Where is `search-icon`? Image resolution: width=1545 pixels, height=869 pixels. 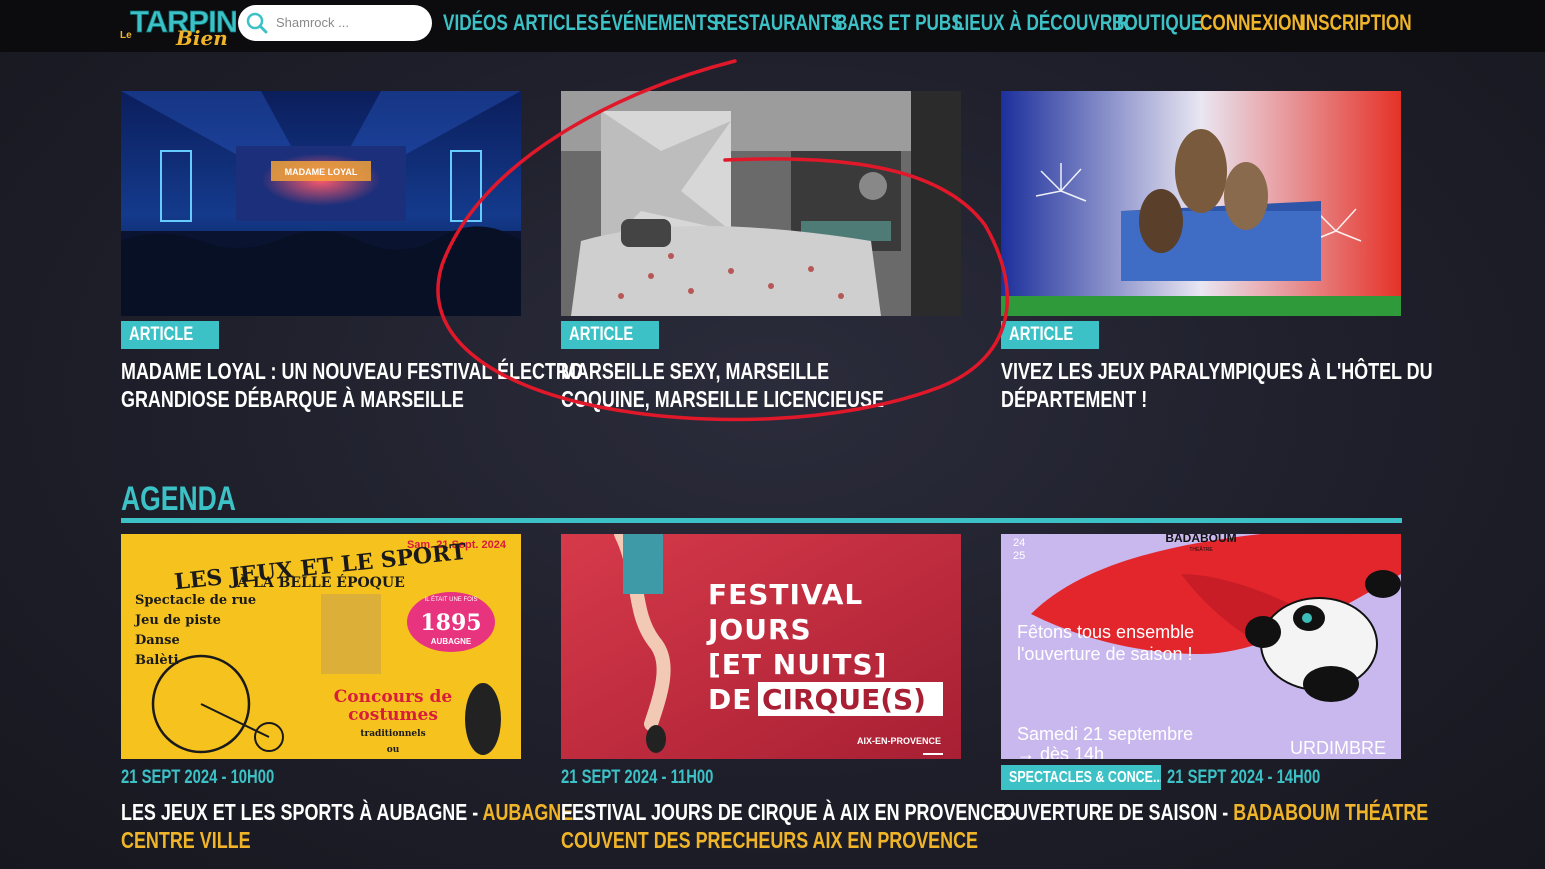
search-icon is located at coordinates (257, 23).